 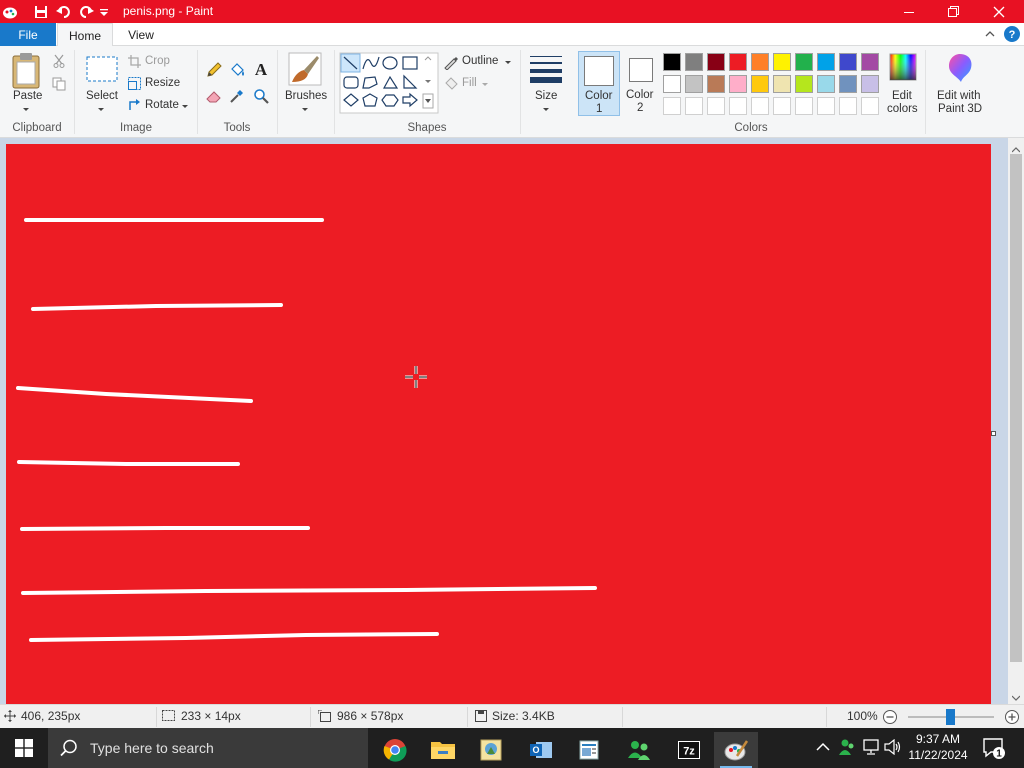 I want to click on action-center-icon: 1, so click(x=994, y=749).